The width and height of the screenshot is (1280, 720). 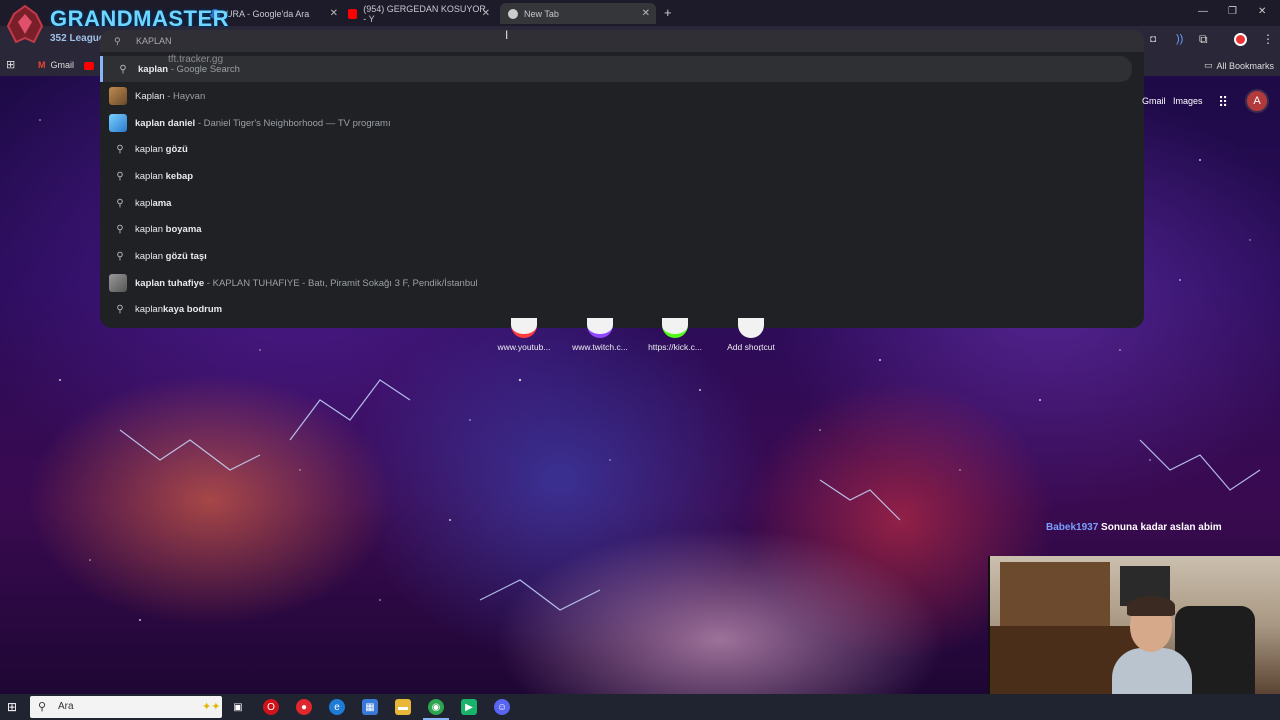 What do you see at coordinates (118, 123) in the screenshot?
I see `tv-program-thumbnail-icon` at bounding box center [118, 123].